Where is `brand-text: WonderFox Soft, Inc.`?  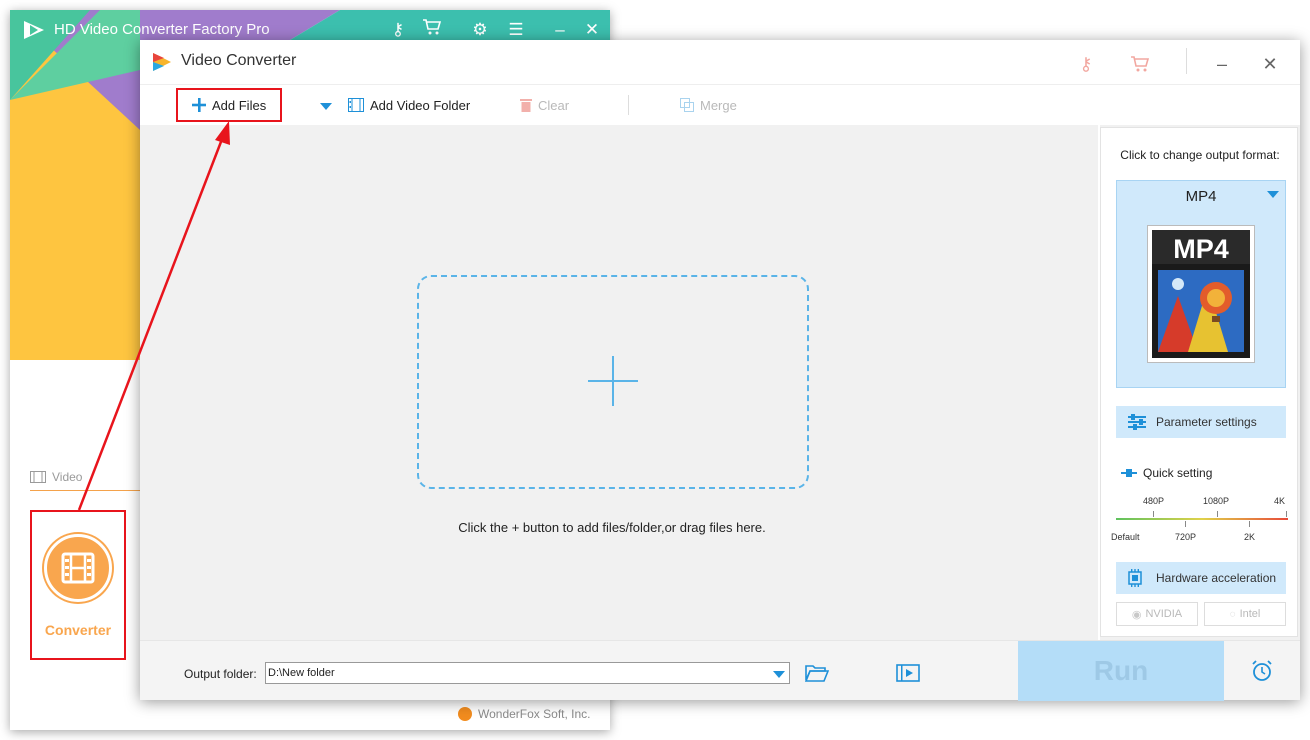 brand-text: WonderFox Soft, Inc. is located at coordinates (534, 714).